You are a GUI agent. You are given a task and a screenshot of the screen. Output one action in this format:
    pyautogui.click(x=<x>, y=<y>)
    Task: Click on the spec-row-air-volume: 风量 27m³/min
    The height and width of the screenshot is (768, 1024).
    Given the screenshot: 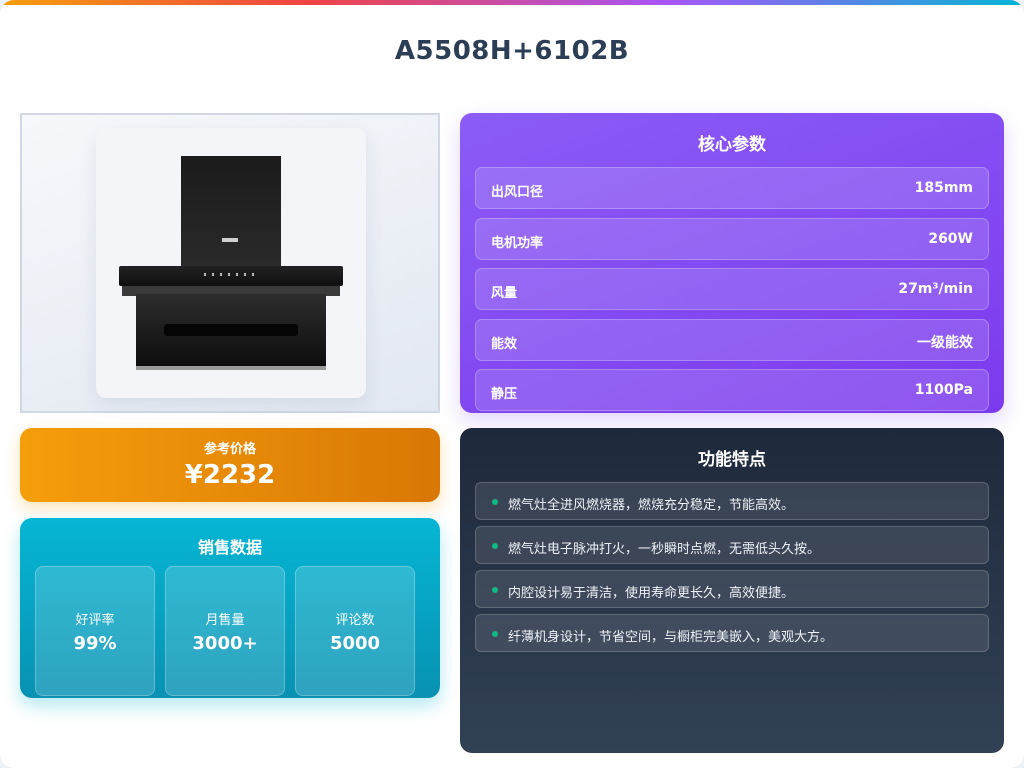 What is the action you would take?
    pyautogui.click(x=732, y=289)
    